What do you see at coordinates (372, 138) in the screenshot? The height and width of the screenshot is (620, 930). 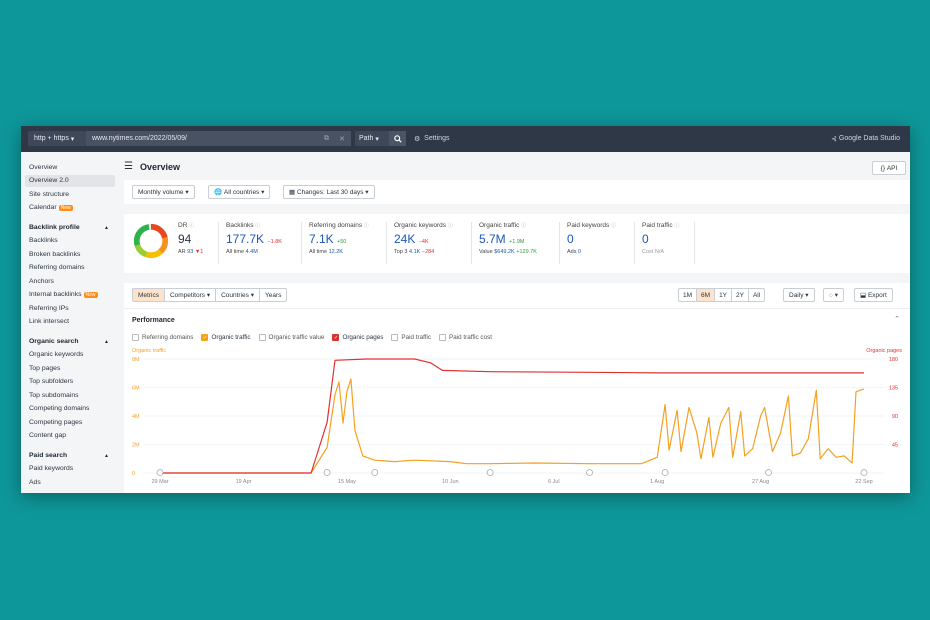 I see `path-select: Path ▾` at bounding box center [372, 138].